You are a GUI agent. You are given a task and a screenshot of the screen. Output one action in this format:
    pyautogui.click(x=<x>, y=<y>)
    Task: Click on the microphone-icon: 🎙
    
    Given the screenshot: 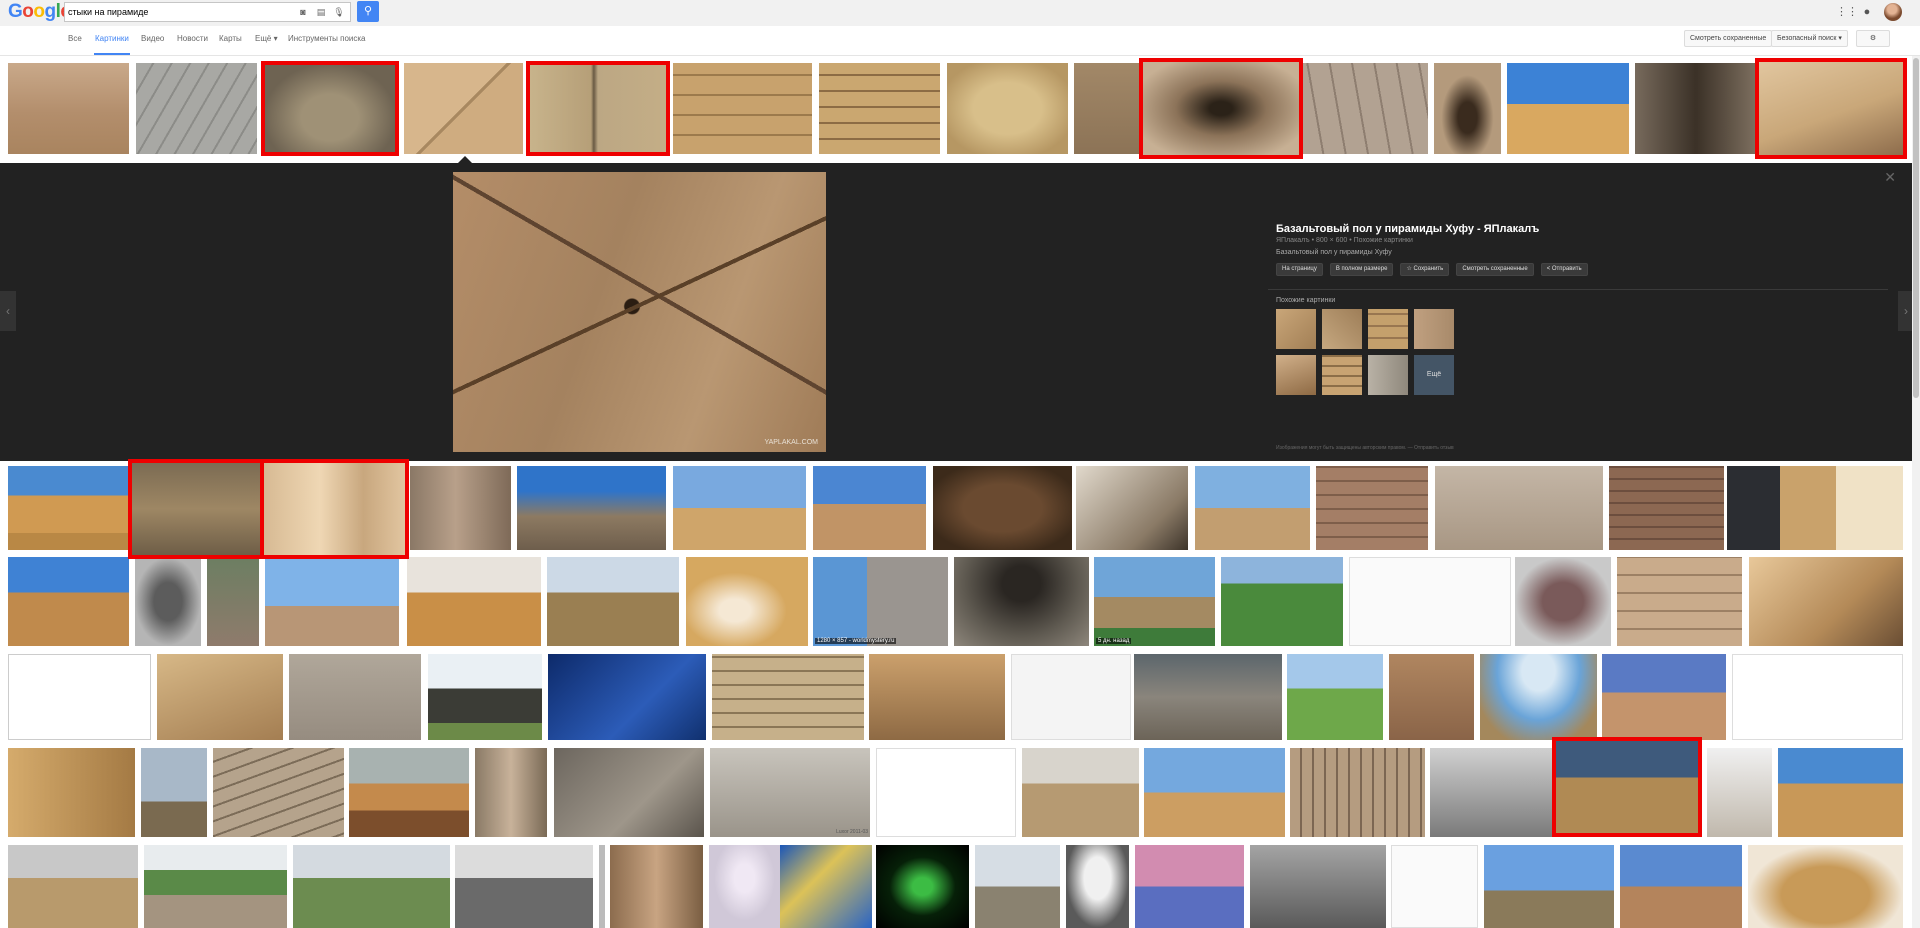 What is the action you would take?
    pyautogui.click(x=339, y=12)
    